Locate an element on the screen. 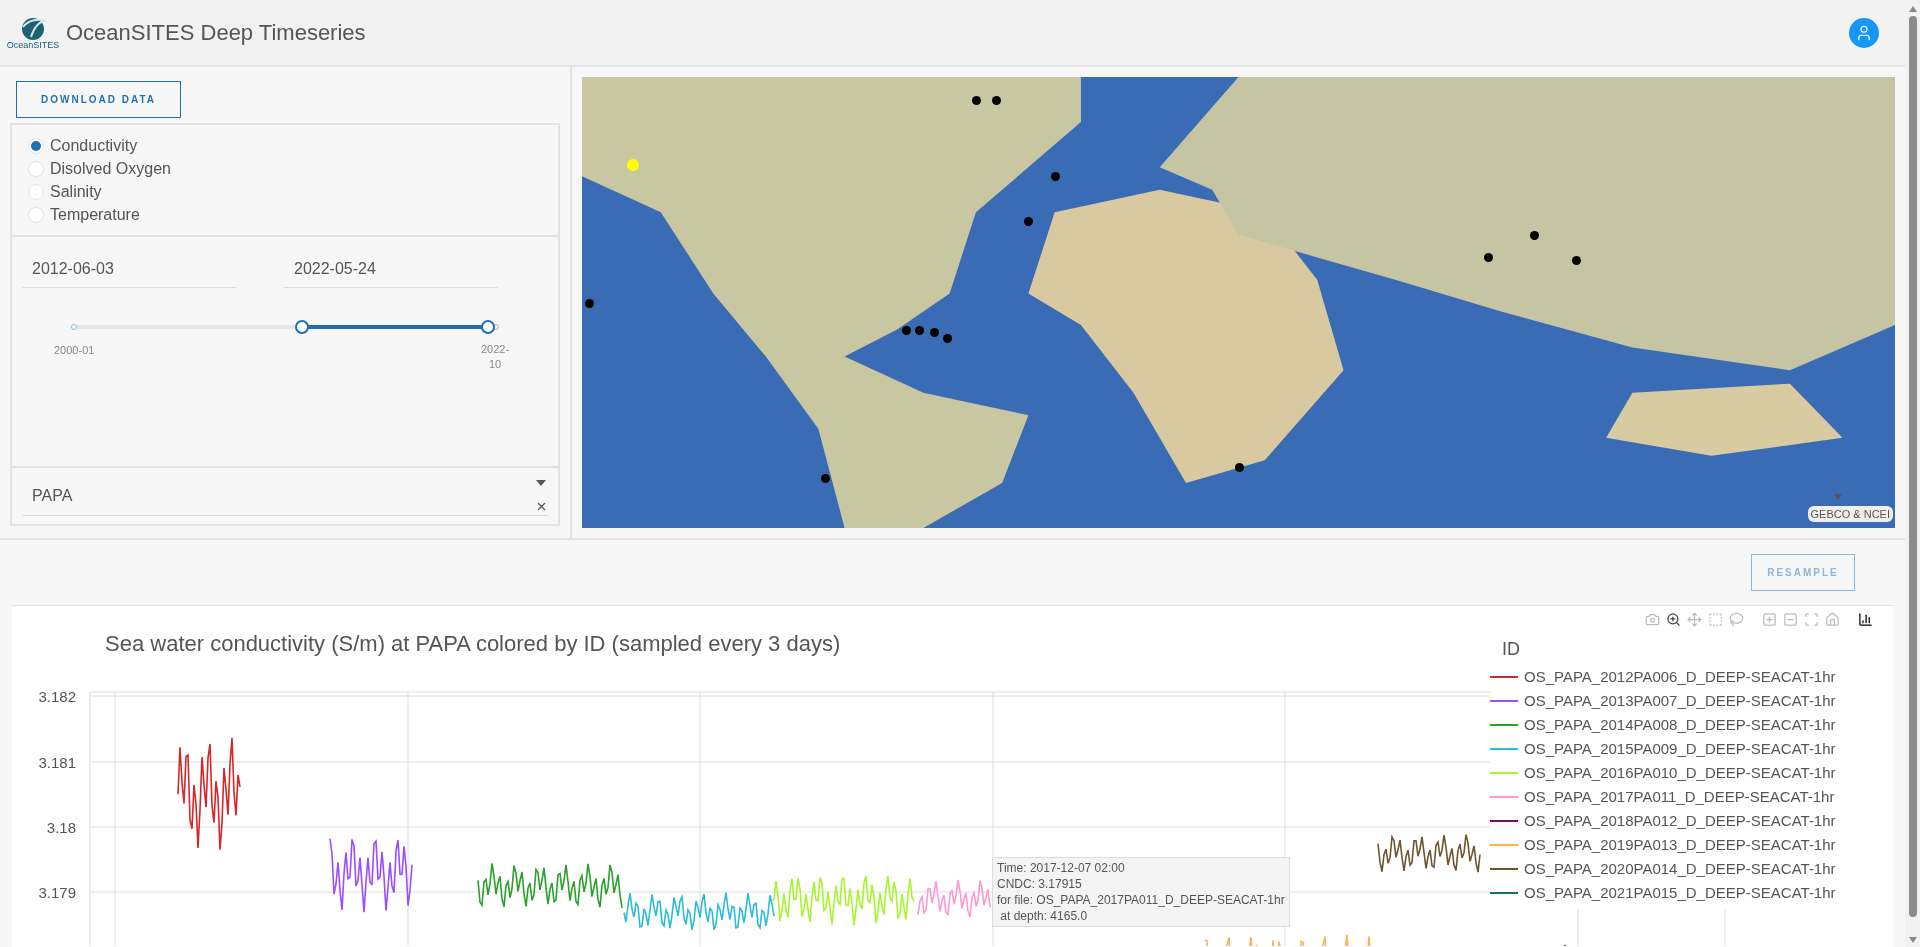  scrollbar is located at coordinates (1912, 473).